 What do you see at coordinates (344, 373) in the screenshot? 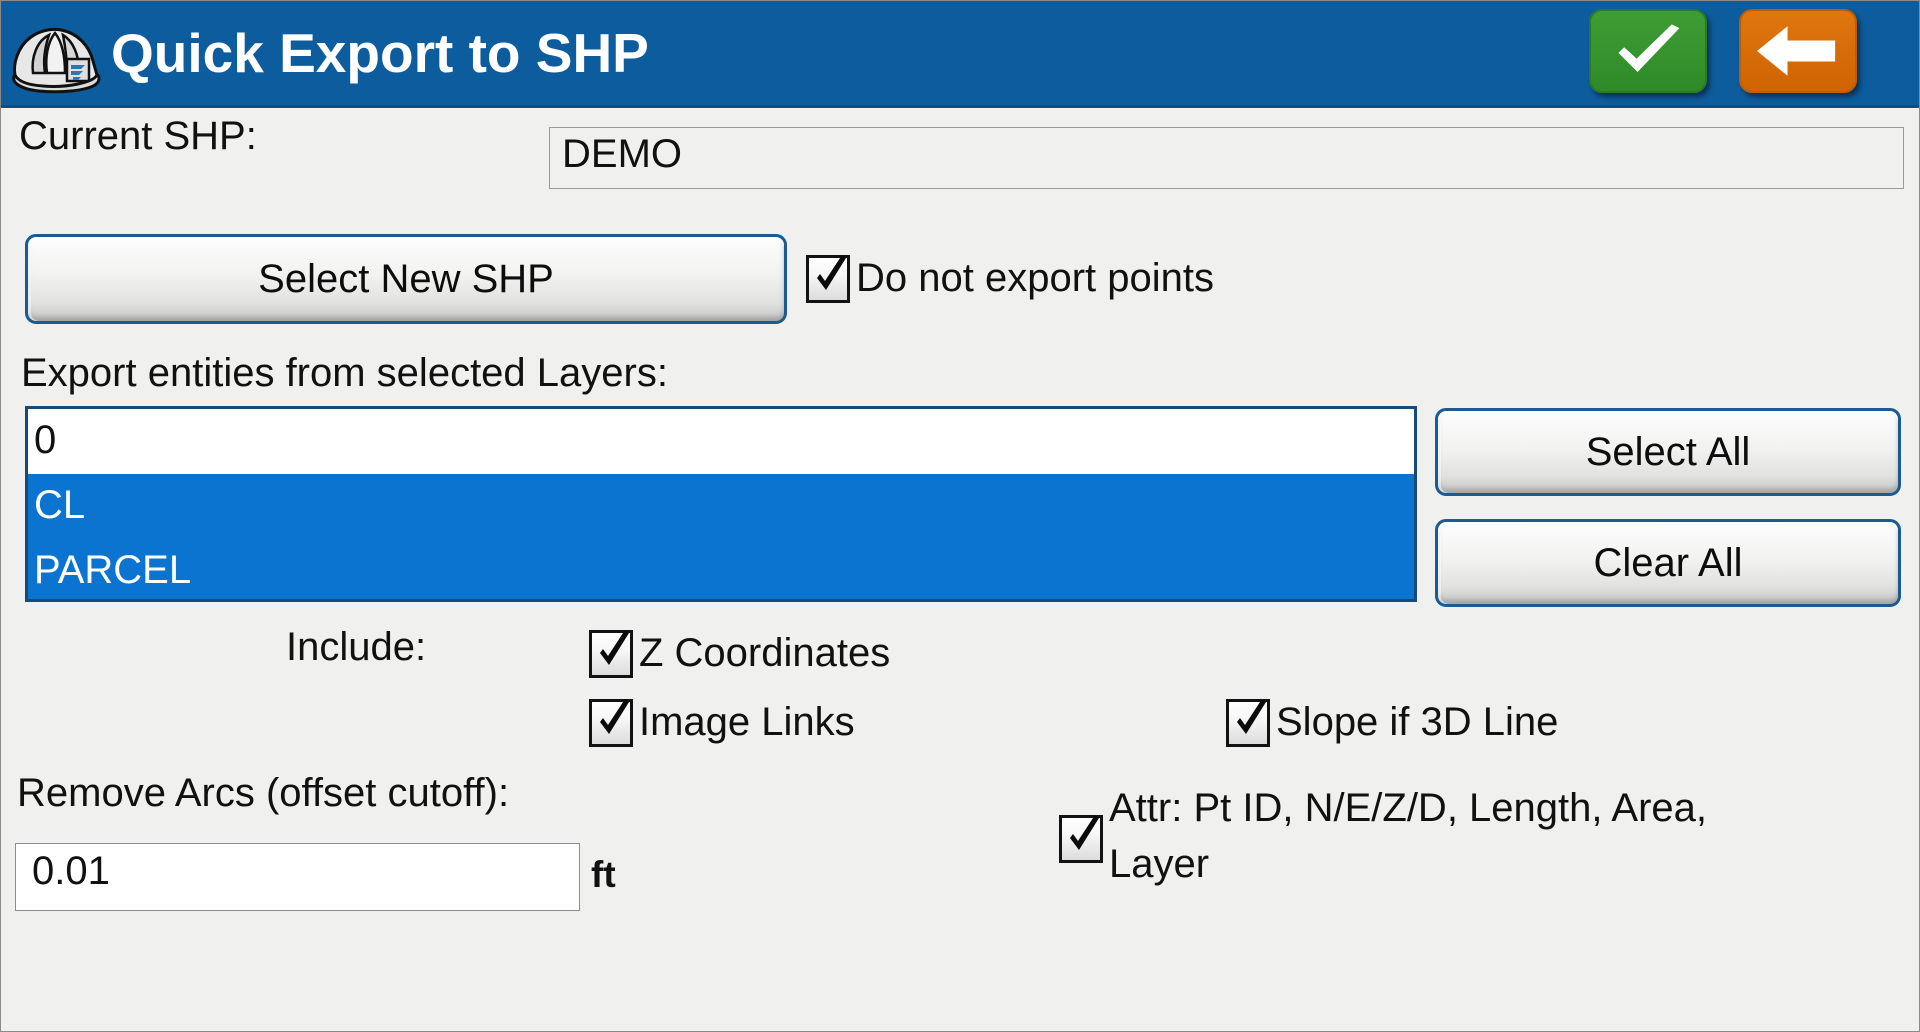
I see `export-layers-label: Export entities from selected Layers:` at bounding box center [344, 373].